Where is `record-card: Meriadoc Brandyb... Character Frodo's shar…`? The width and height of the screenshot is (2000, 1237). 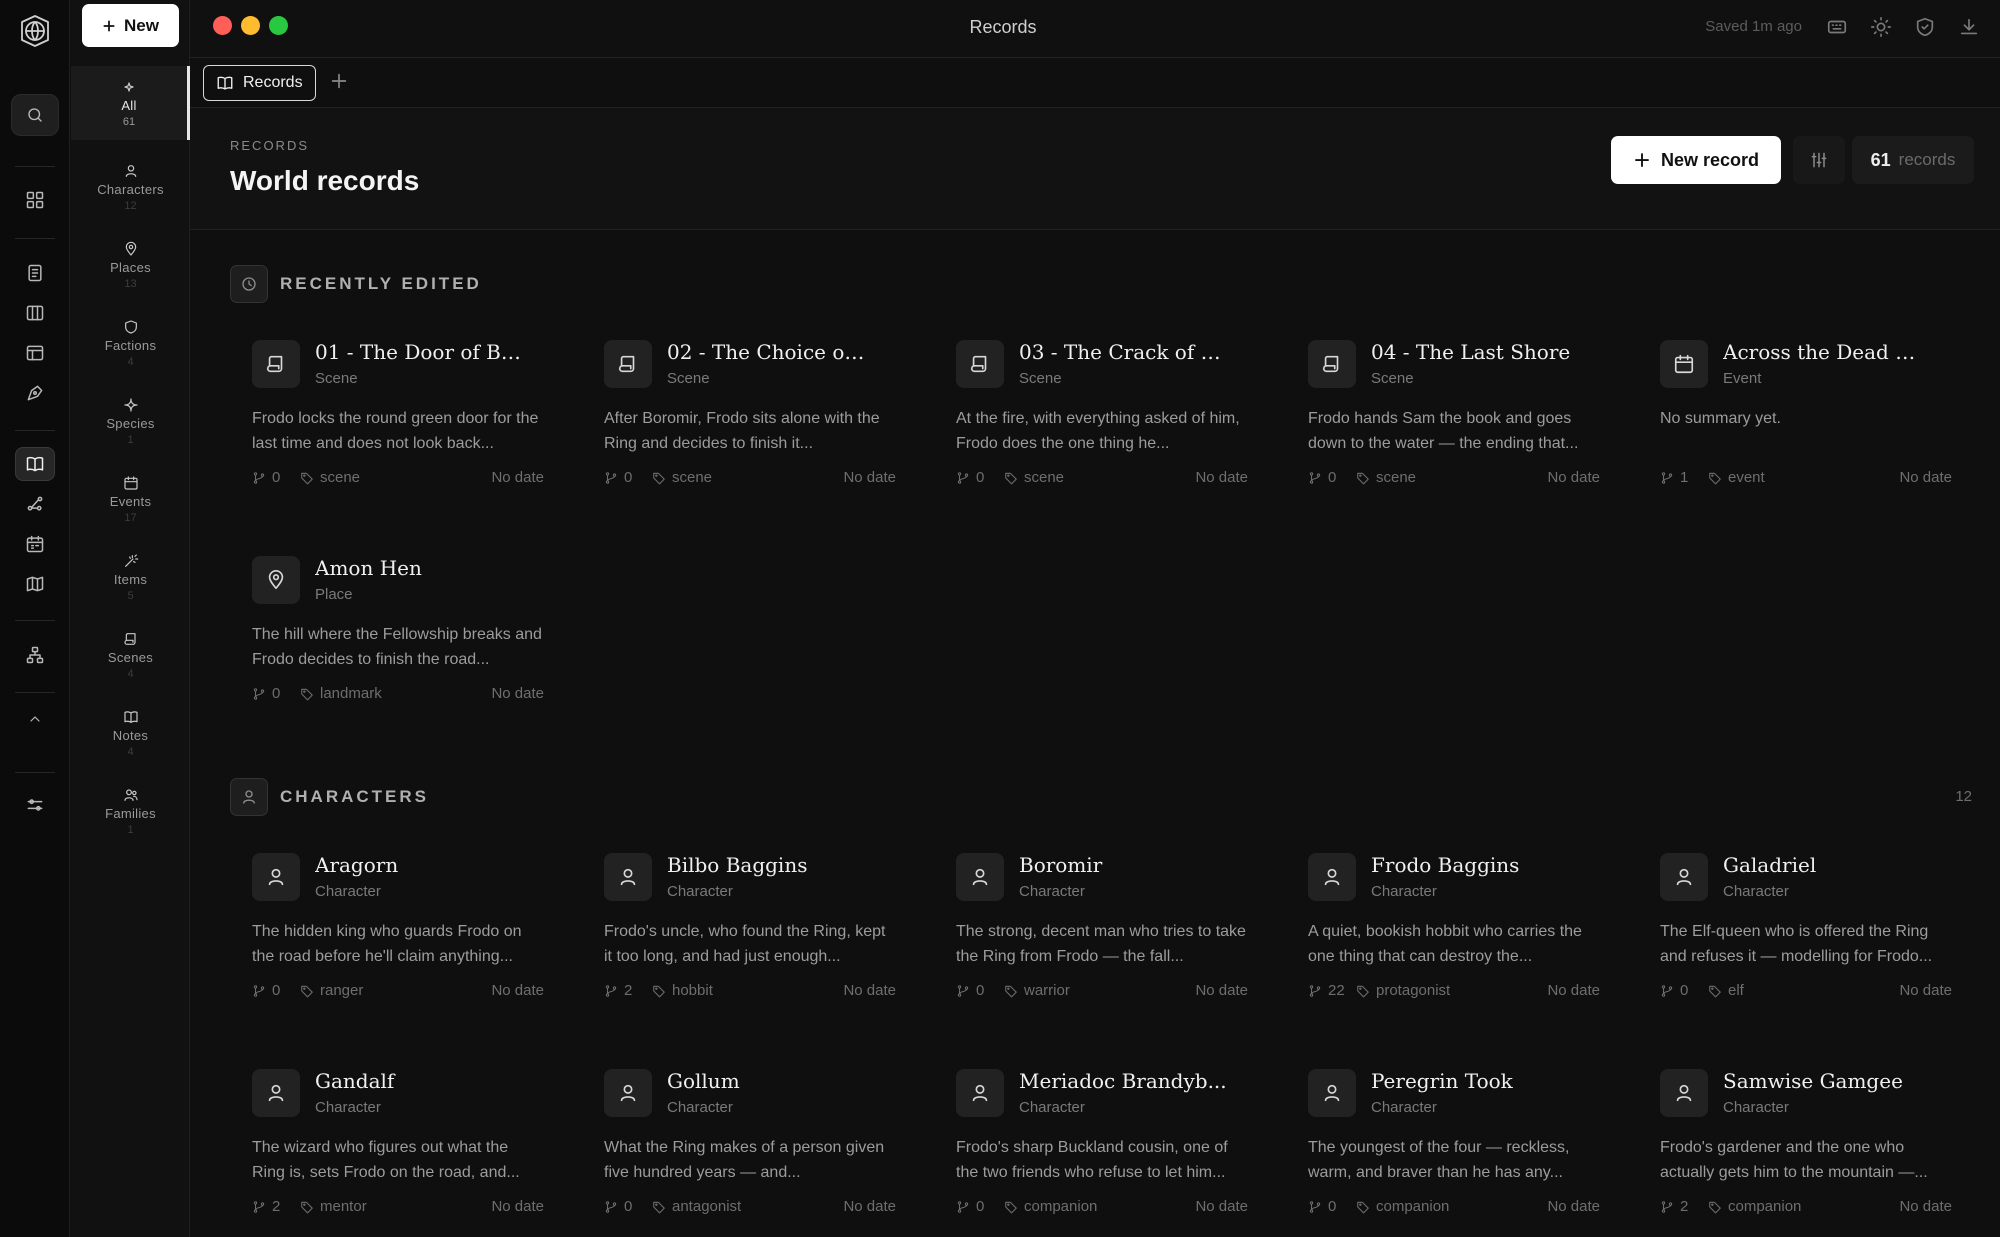
record-card: Meriadoc Brandyb... Character Frodo's shar… is located at coordinates (1091, 1149).